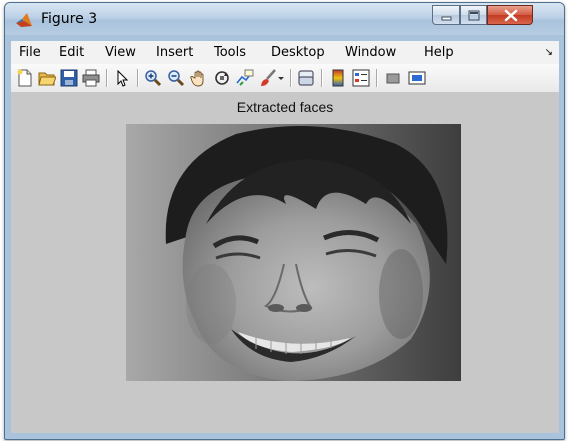  What do you see at coordinates (24, 20) in the screenshot?
I see `matlab-logo-icon` at bounding box center [24, 20].